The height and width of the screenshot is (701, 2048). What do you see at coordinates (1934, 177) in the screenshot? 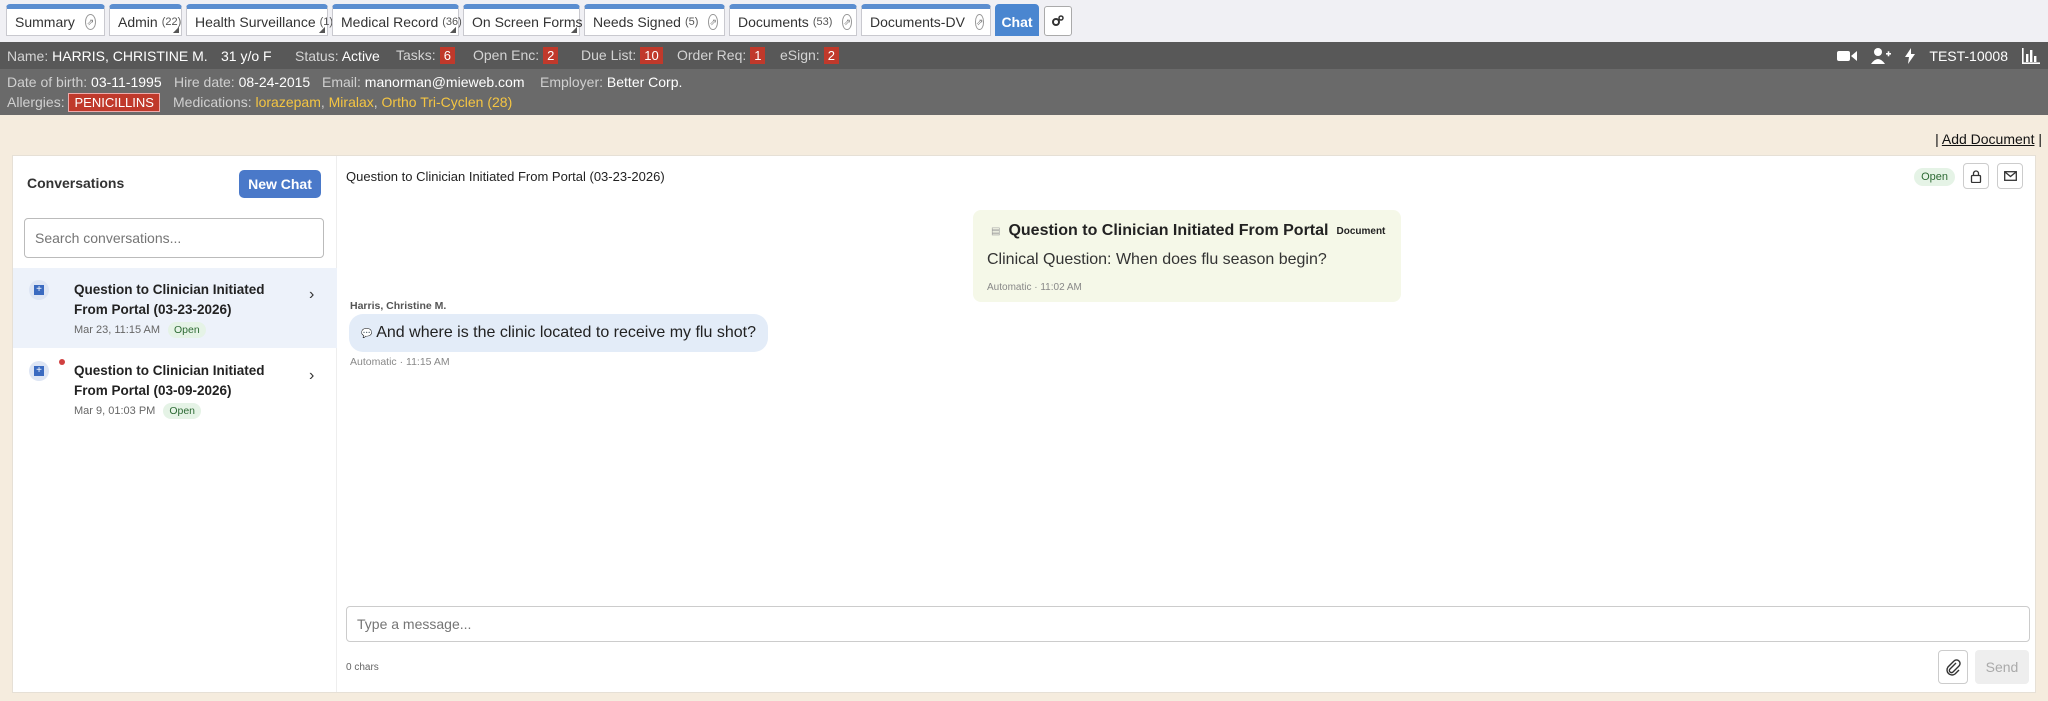
I see `chat-status-badge: Open` at bounding box center [1934, 177].